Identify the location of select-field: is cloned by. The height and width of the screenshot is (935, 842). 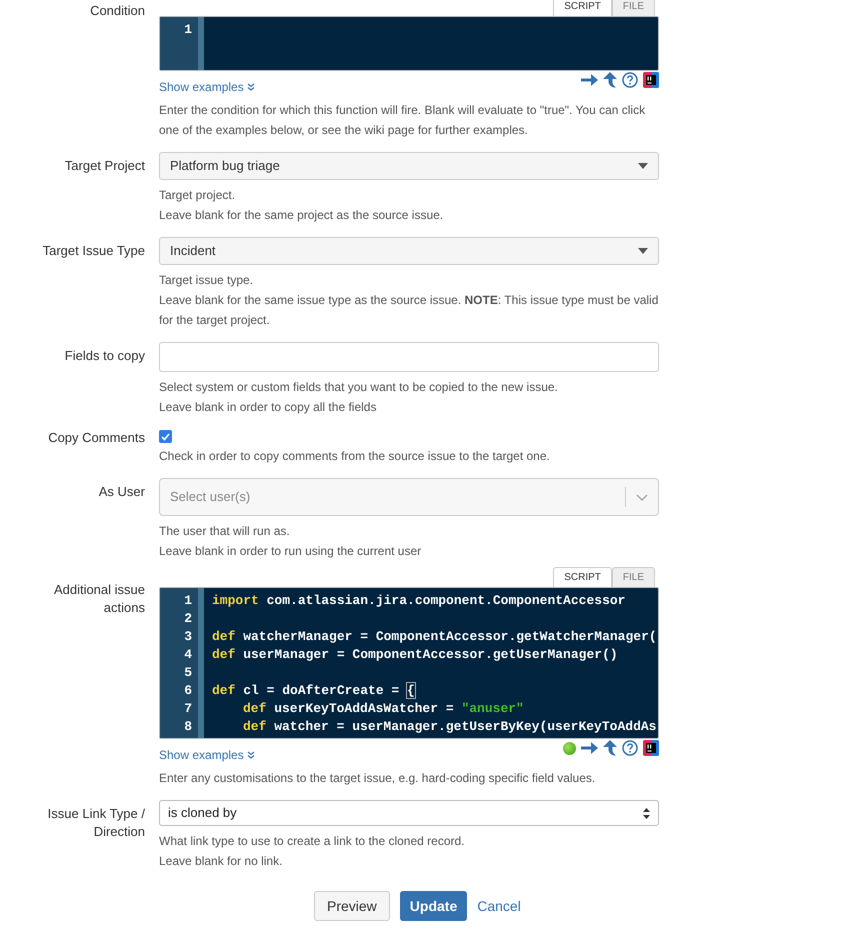
(409, 813).